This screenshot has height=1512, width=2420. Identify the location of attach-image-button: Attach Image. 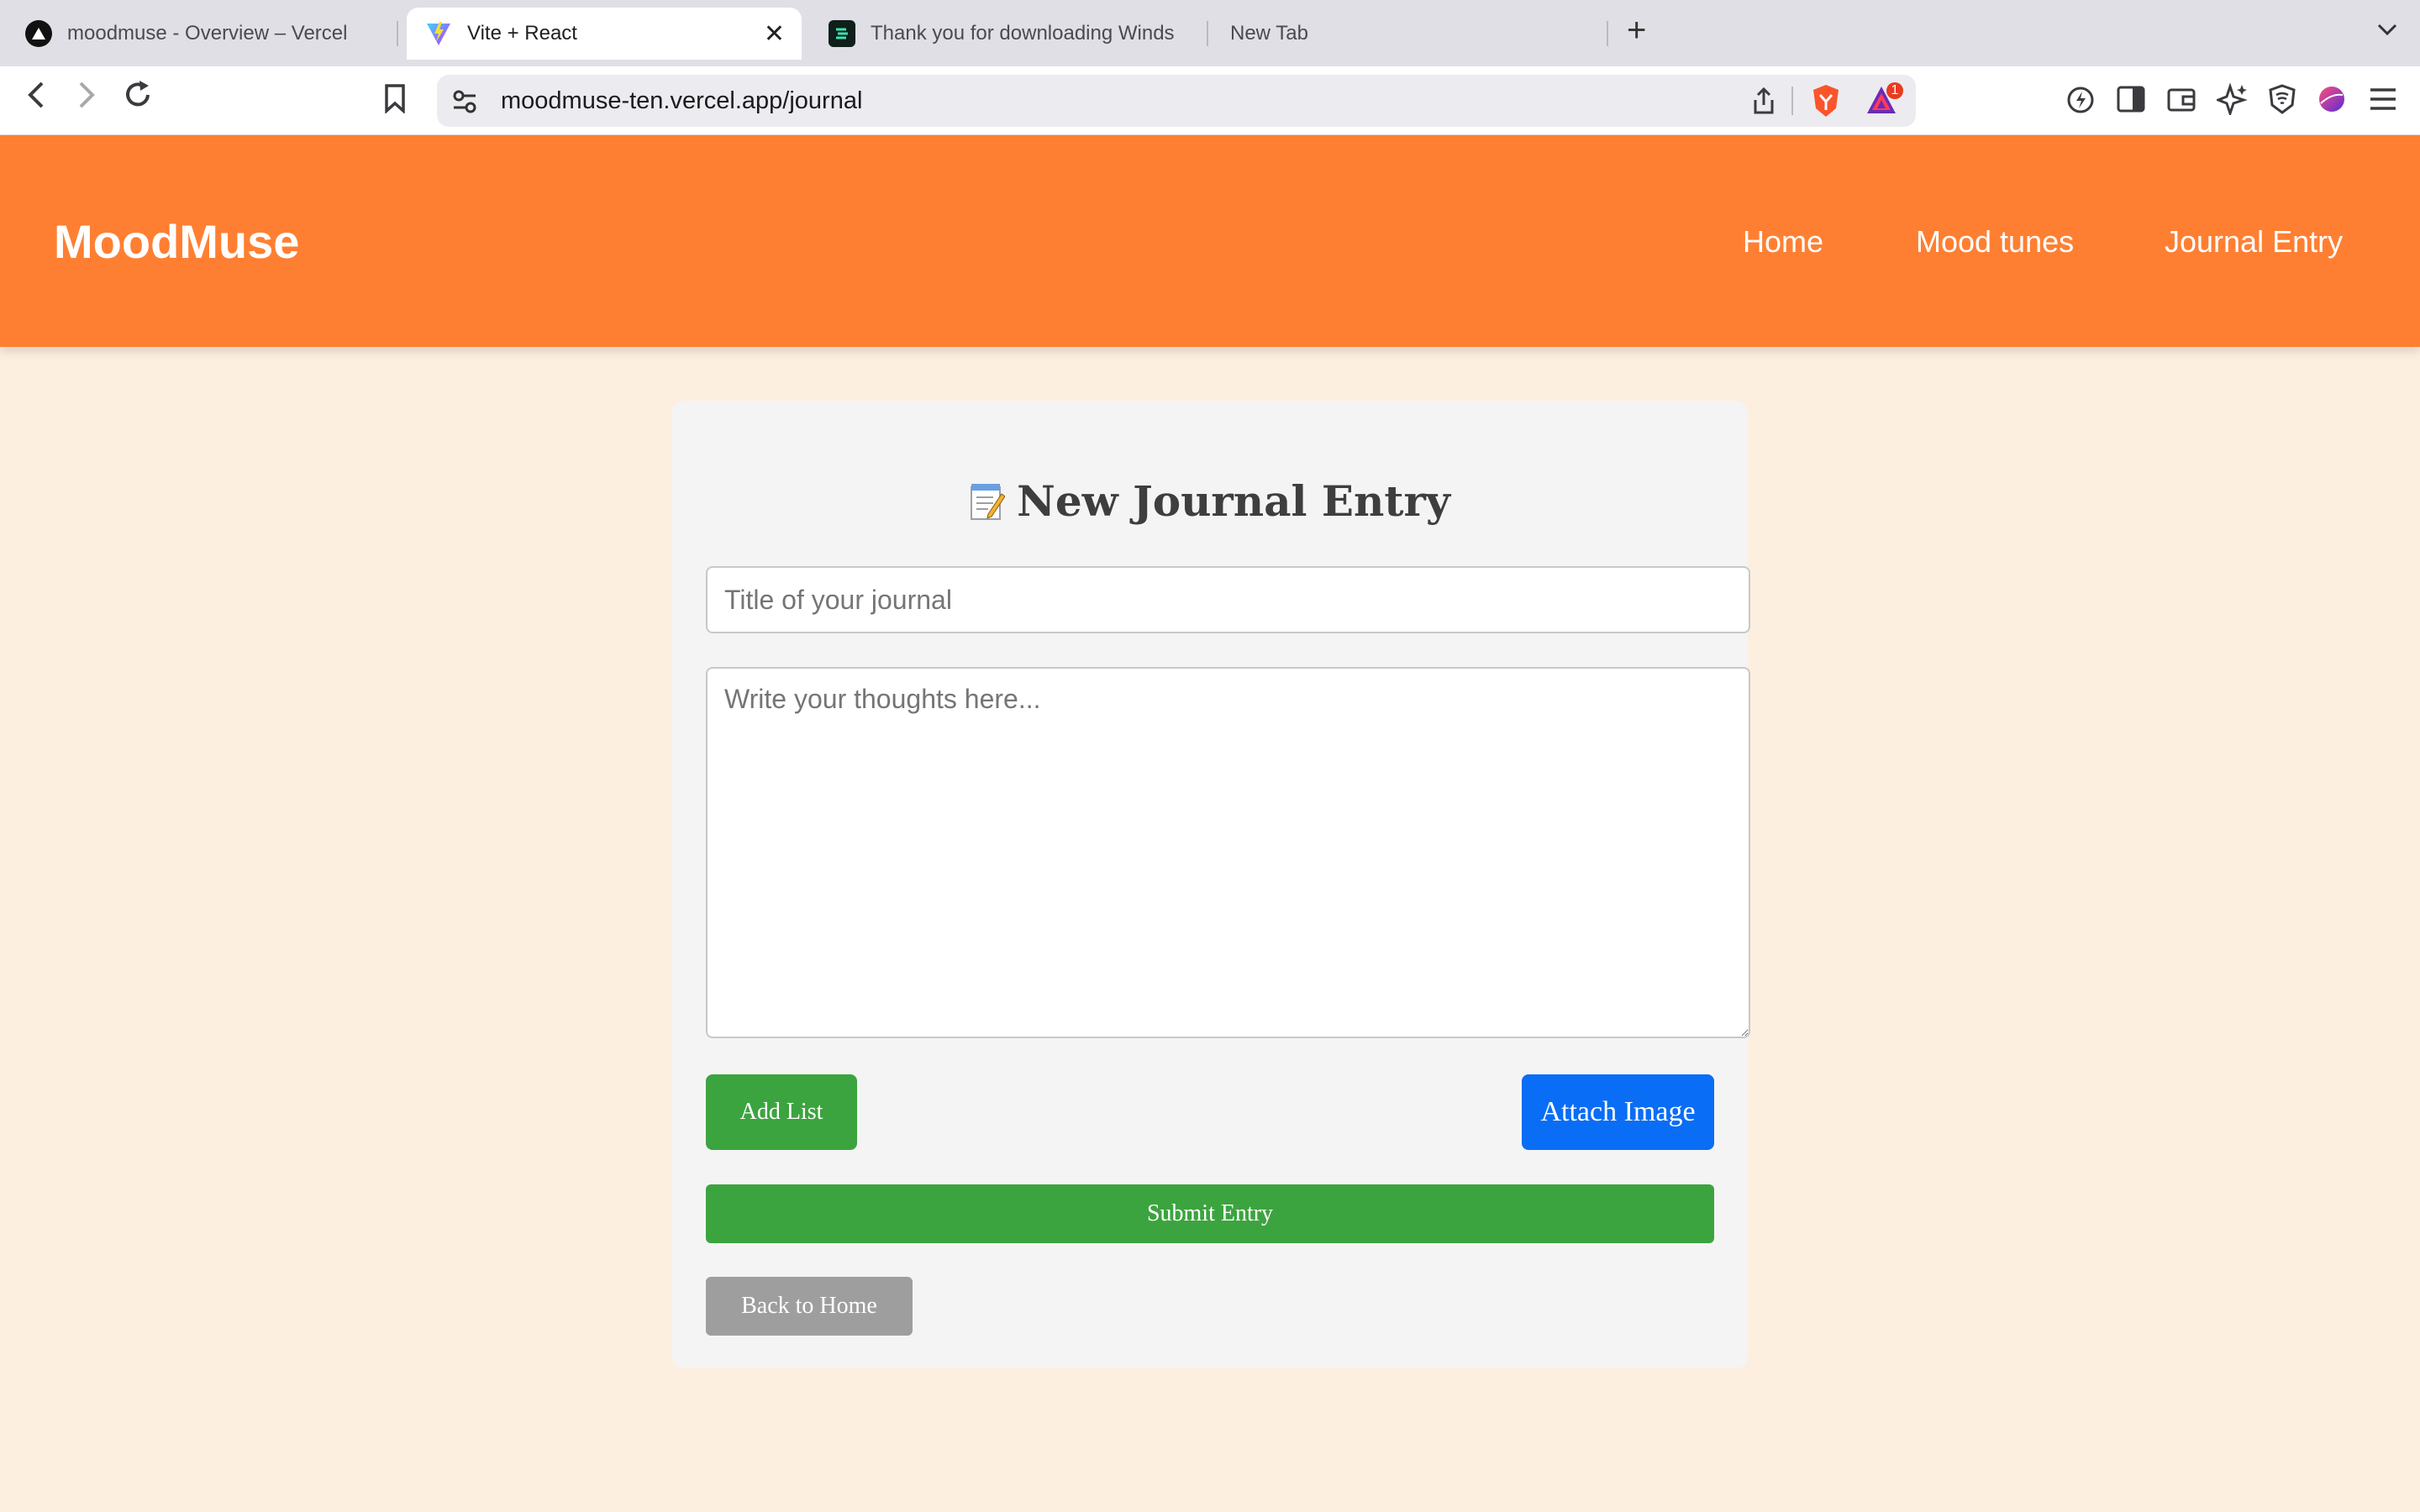
(1618, 1112).